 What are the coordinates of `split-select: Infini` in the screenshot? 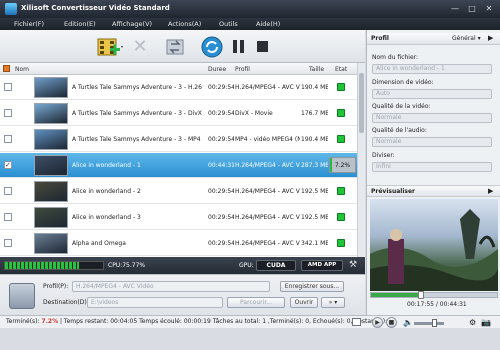 It's located at (432, 167).